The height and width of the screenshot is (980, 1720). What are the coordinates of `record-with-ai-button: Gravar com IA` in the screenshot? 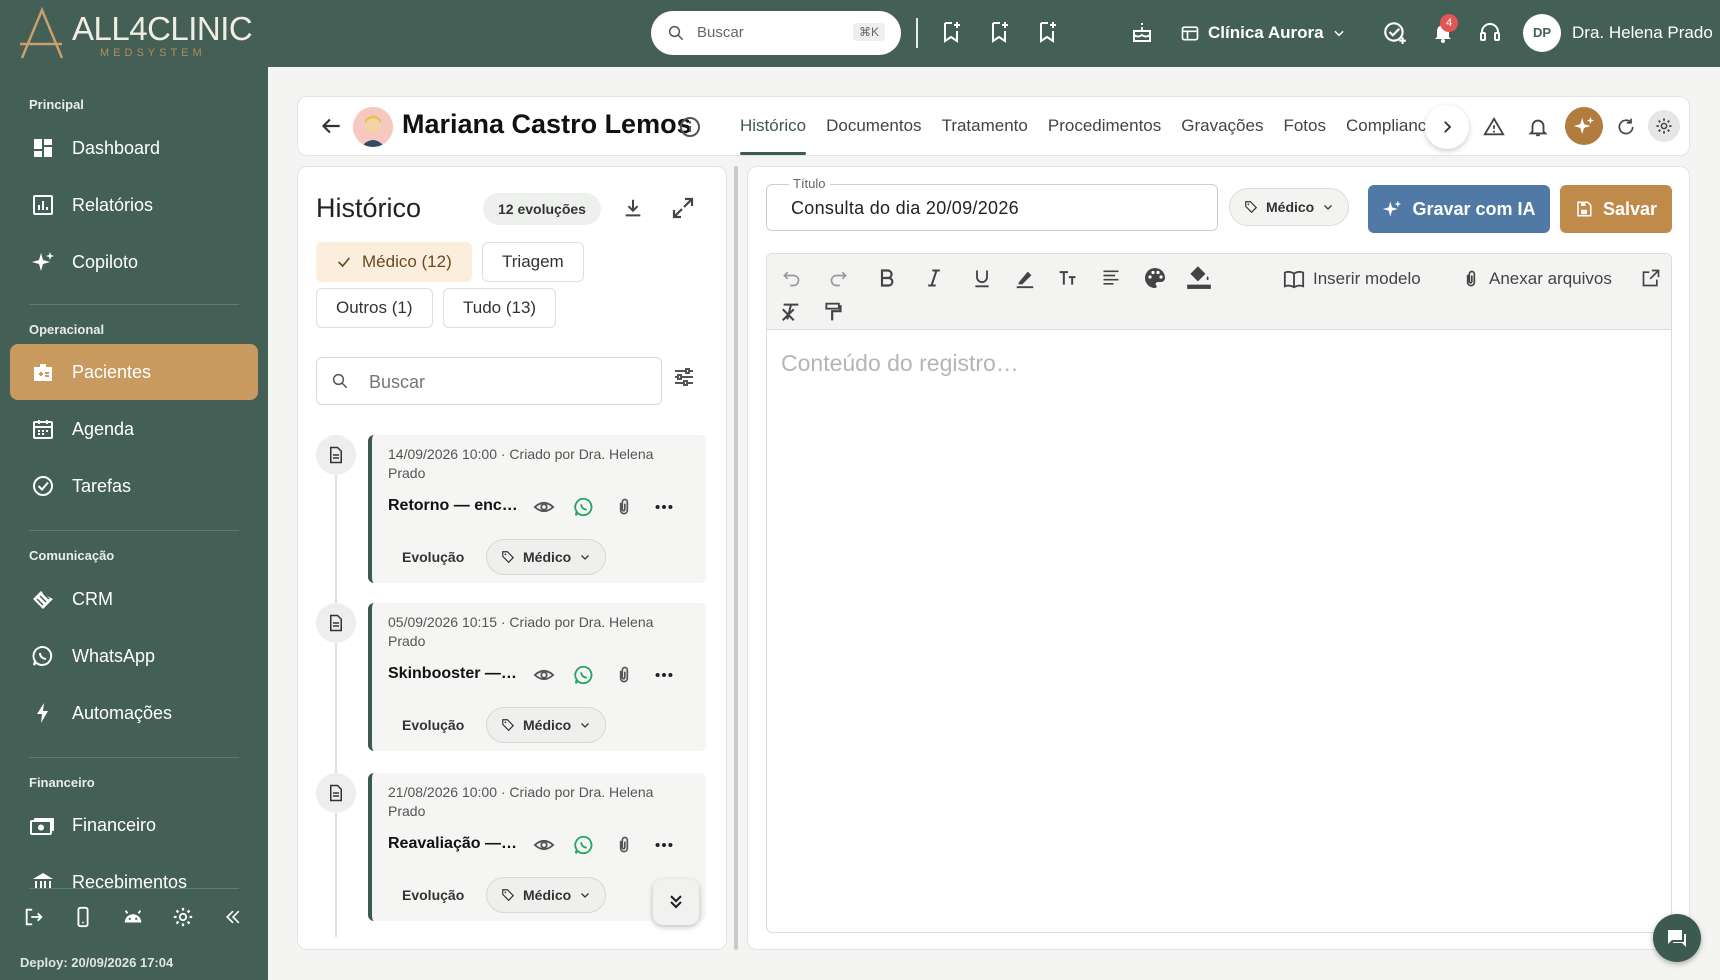 It's located at (1459, 209).